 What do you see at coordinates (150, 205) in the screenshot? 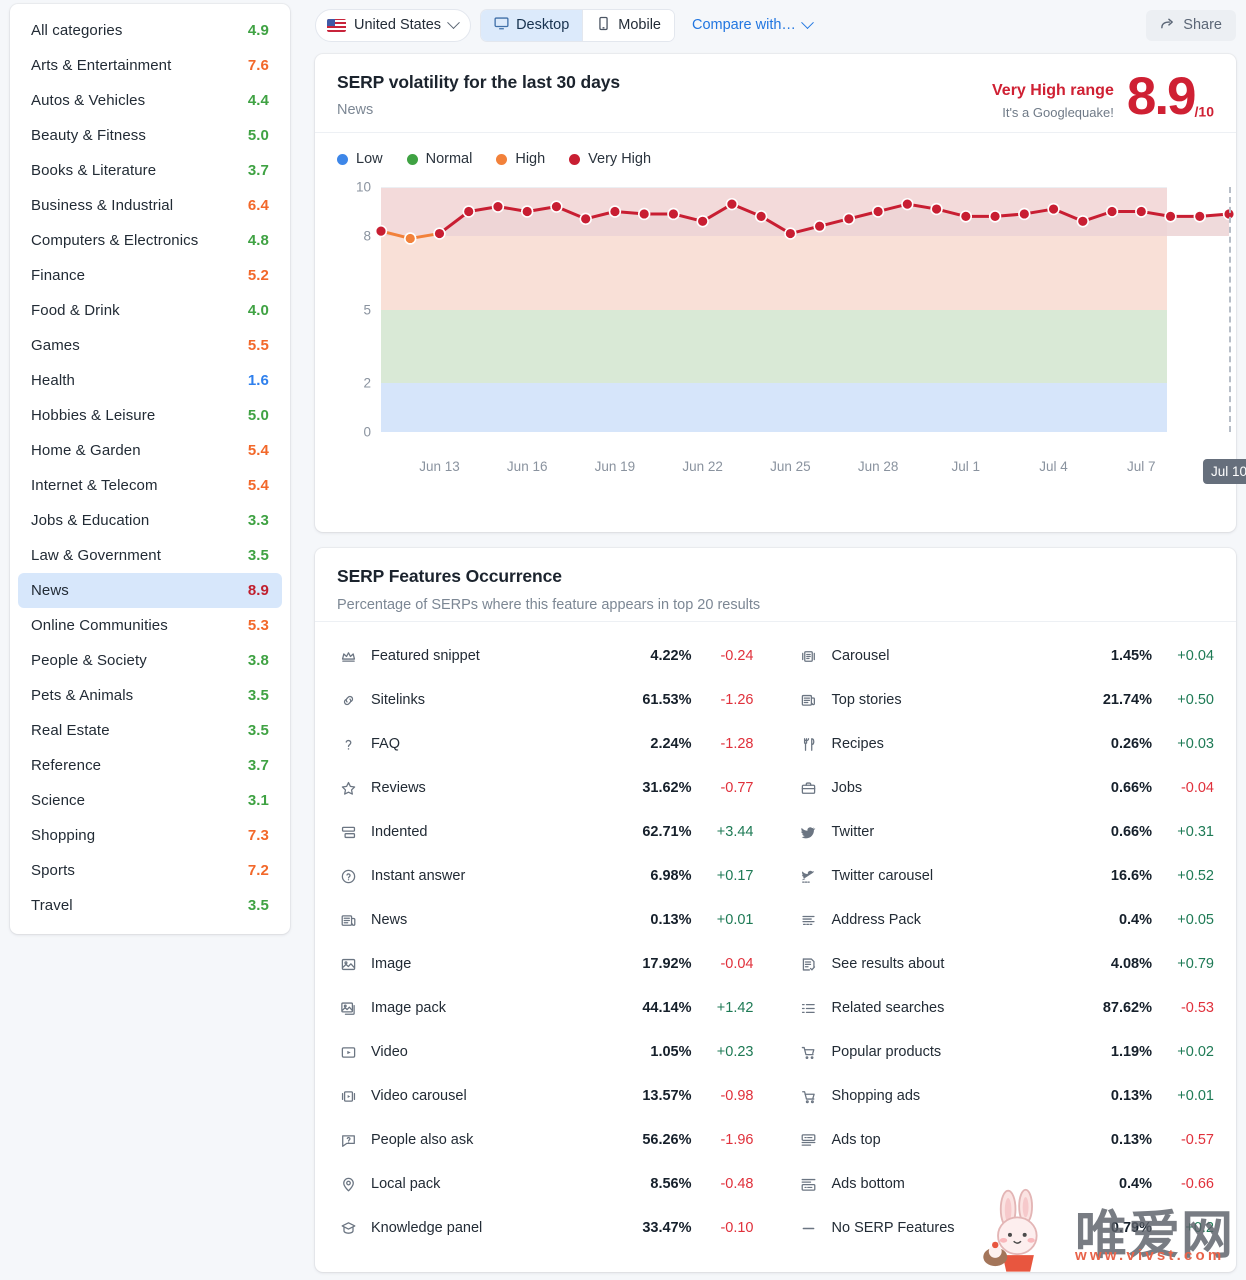
I see `sidebar-item-business-industrial: Business & Industrial 6.4` at bounding box center [150, 205].